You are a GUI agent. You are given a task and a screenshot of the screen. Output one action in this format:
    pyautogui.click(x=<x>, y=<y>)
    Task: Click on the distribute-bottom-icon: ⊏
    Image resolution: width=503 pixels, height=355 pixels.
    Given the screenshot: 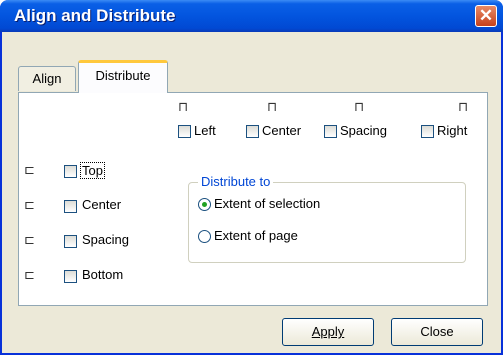 What is the action you would take?
    pyautogui.click(x=29, y=274)
    